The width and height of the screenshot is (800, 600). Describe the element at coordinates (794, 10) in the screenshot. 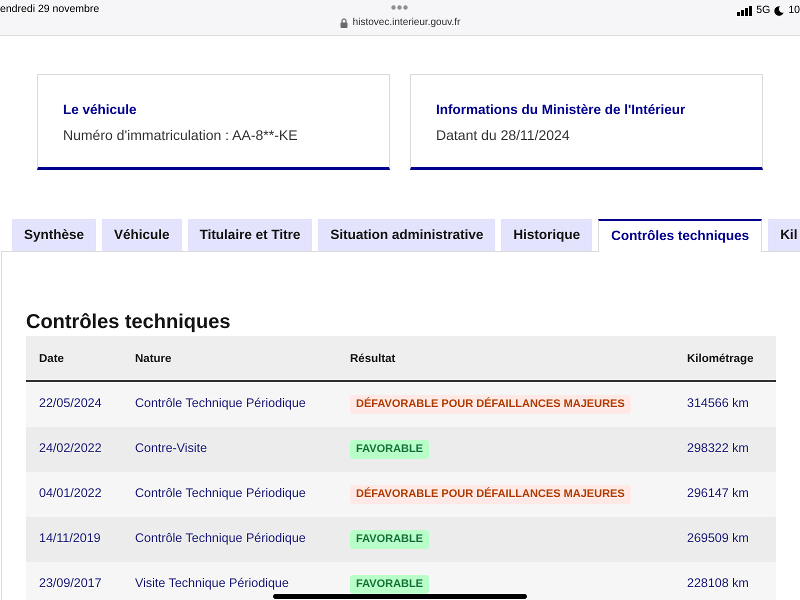

I see `battery-label: 10` at that location.